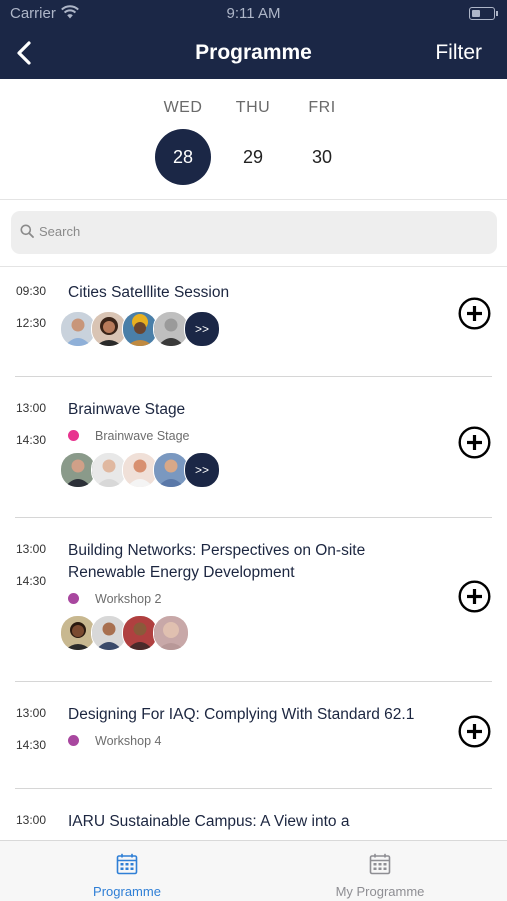 This screenshot has width=507, height=901. What do you see at coordinates (322, 157) in the screenshot?
I see `day-number: 30` at bounding box center [322, 157].